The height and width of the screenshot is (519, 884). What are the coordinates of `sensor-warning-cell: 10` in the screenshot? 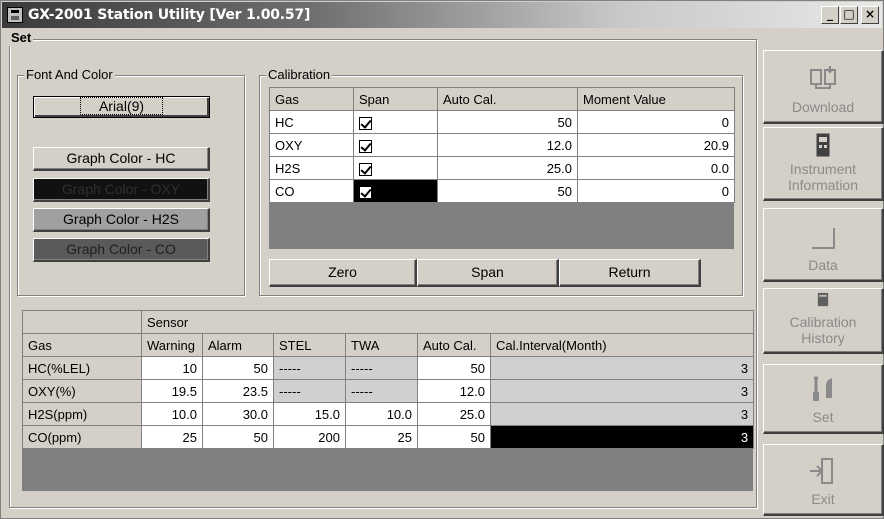 It's located at (172, 368).